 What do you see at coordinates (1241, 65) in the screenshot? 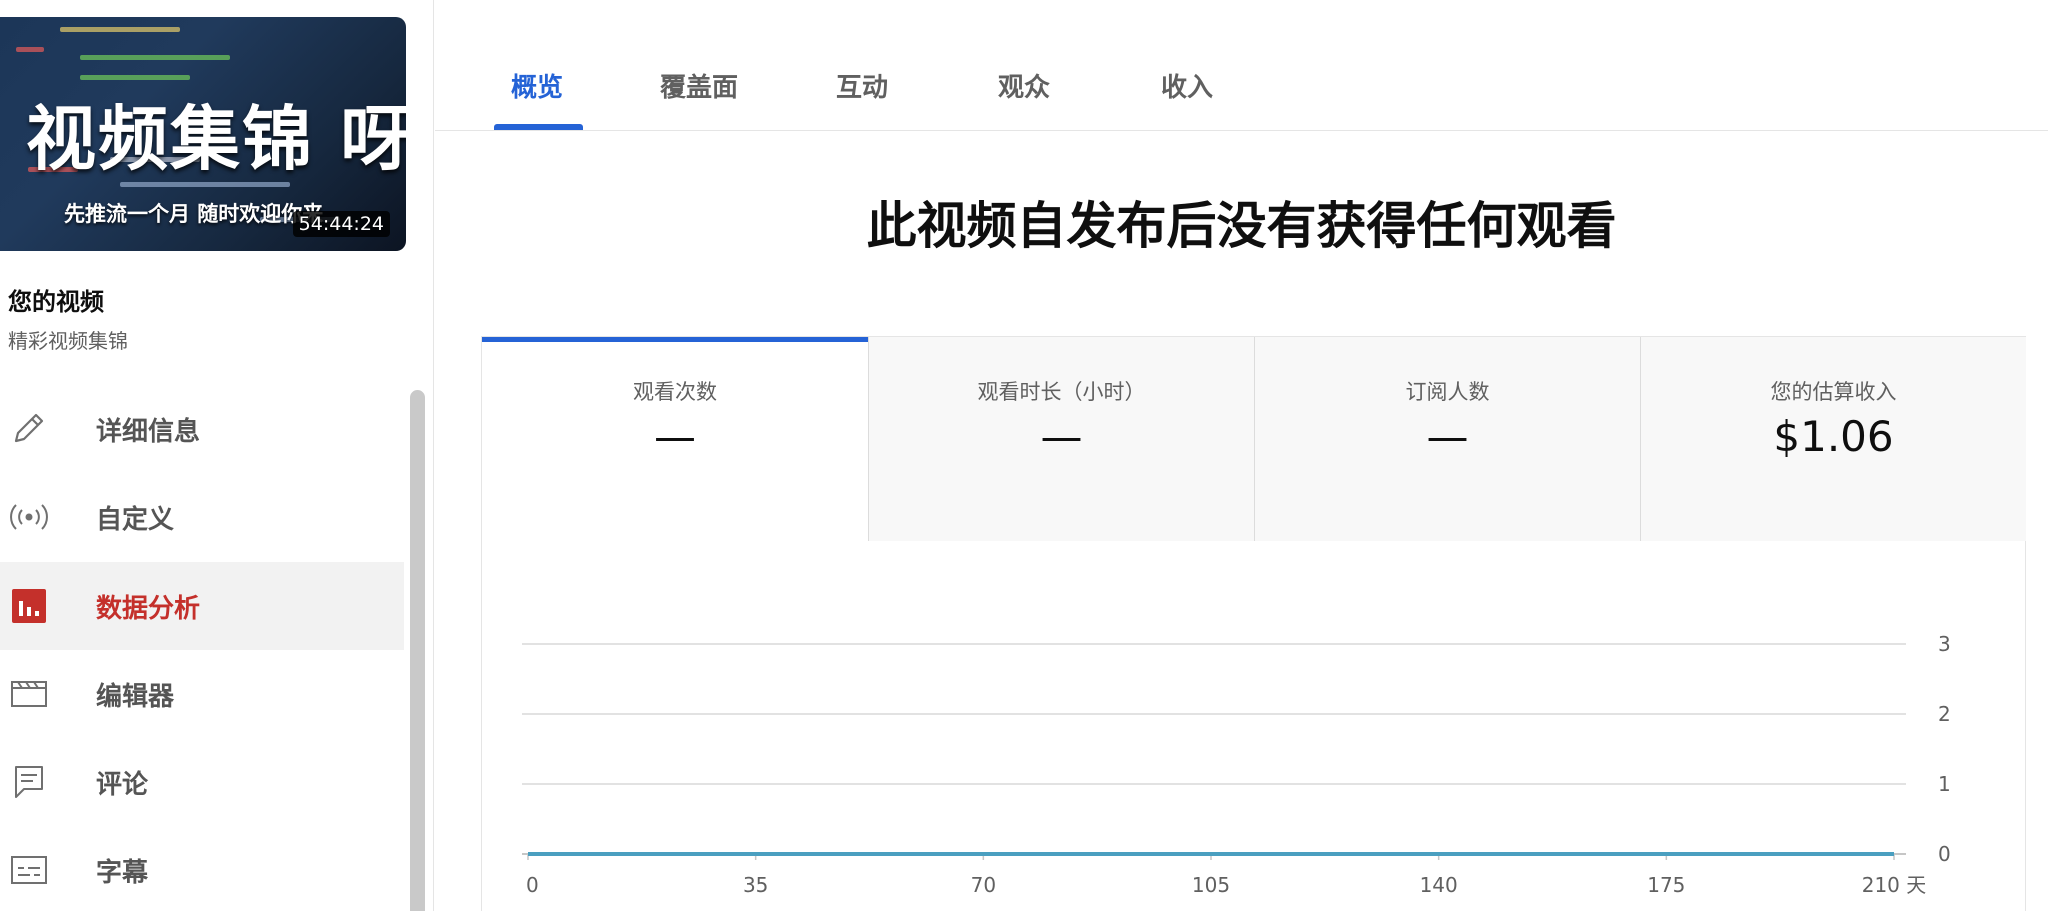
I see `tab-bar: 概览 覆盖面 互动 观众 收入` at bounding box center [1241, 65].